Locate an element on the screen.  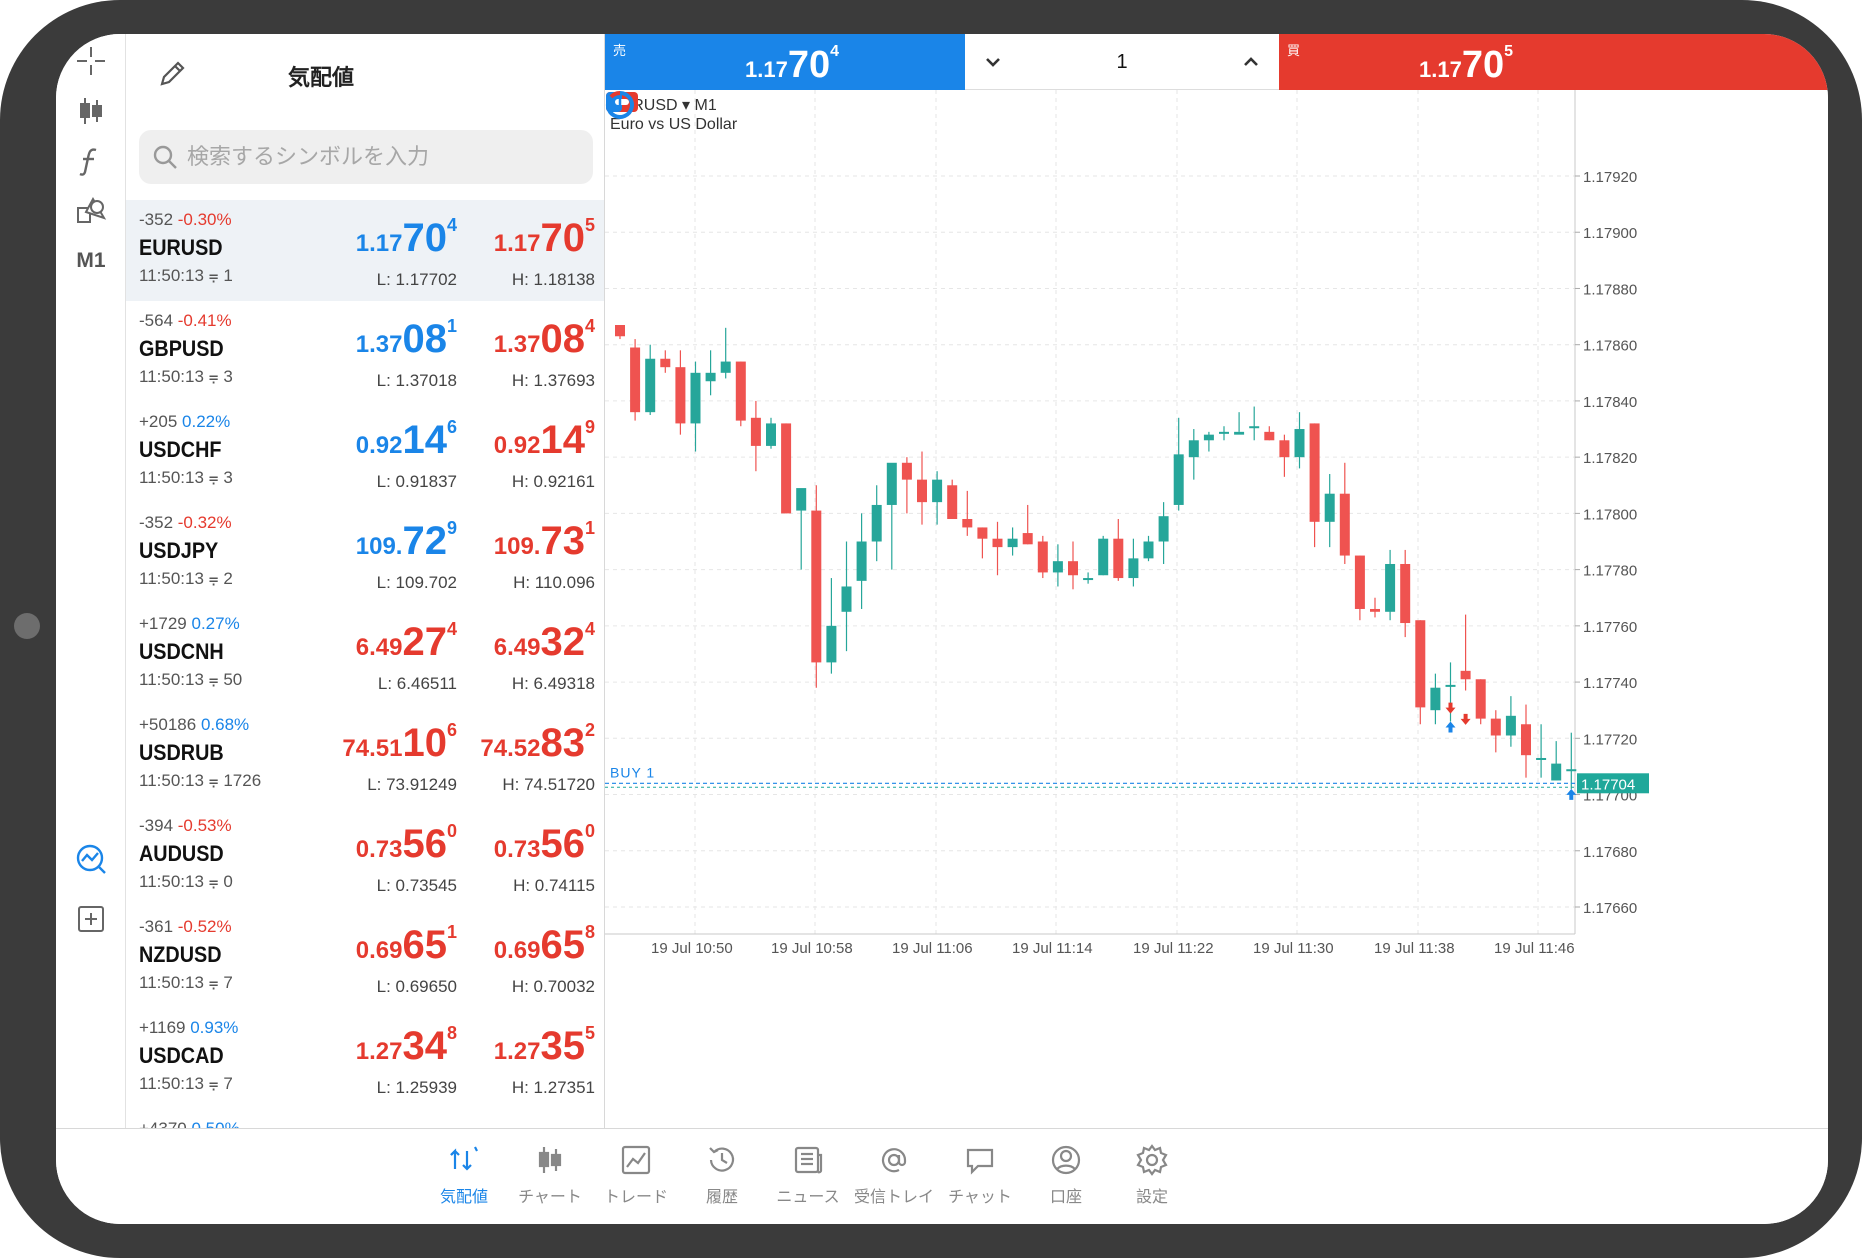
quote-change: +4370 0.50% is located at coordinates (189, 1123).